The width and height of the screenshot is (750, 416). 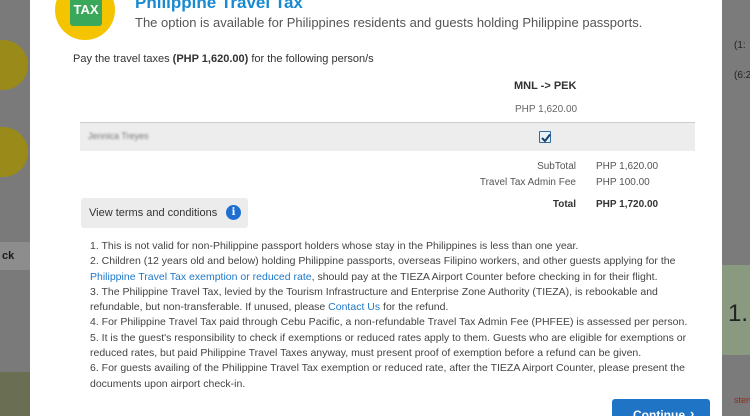 I want to click on travel-tax-logo: TAX, so click(x=85, y=20).